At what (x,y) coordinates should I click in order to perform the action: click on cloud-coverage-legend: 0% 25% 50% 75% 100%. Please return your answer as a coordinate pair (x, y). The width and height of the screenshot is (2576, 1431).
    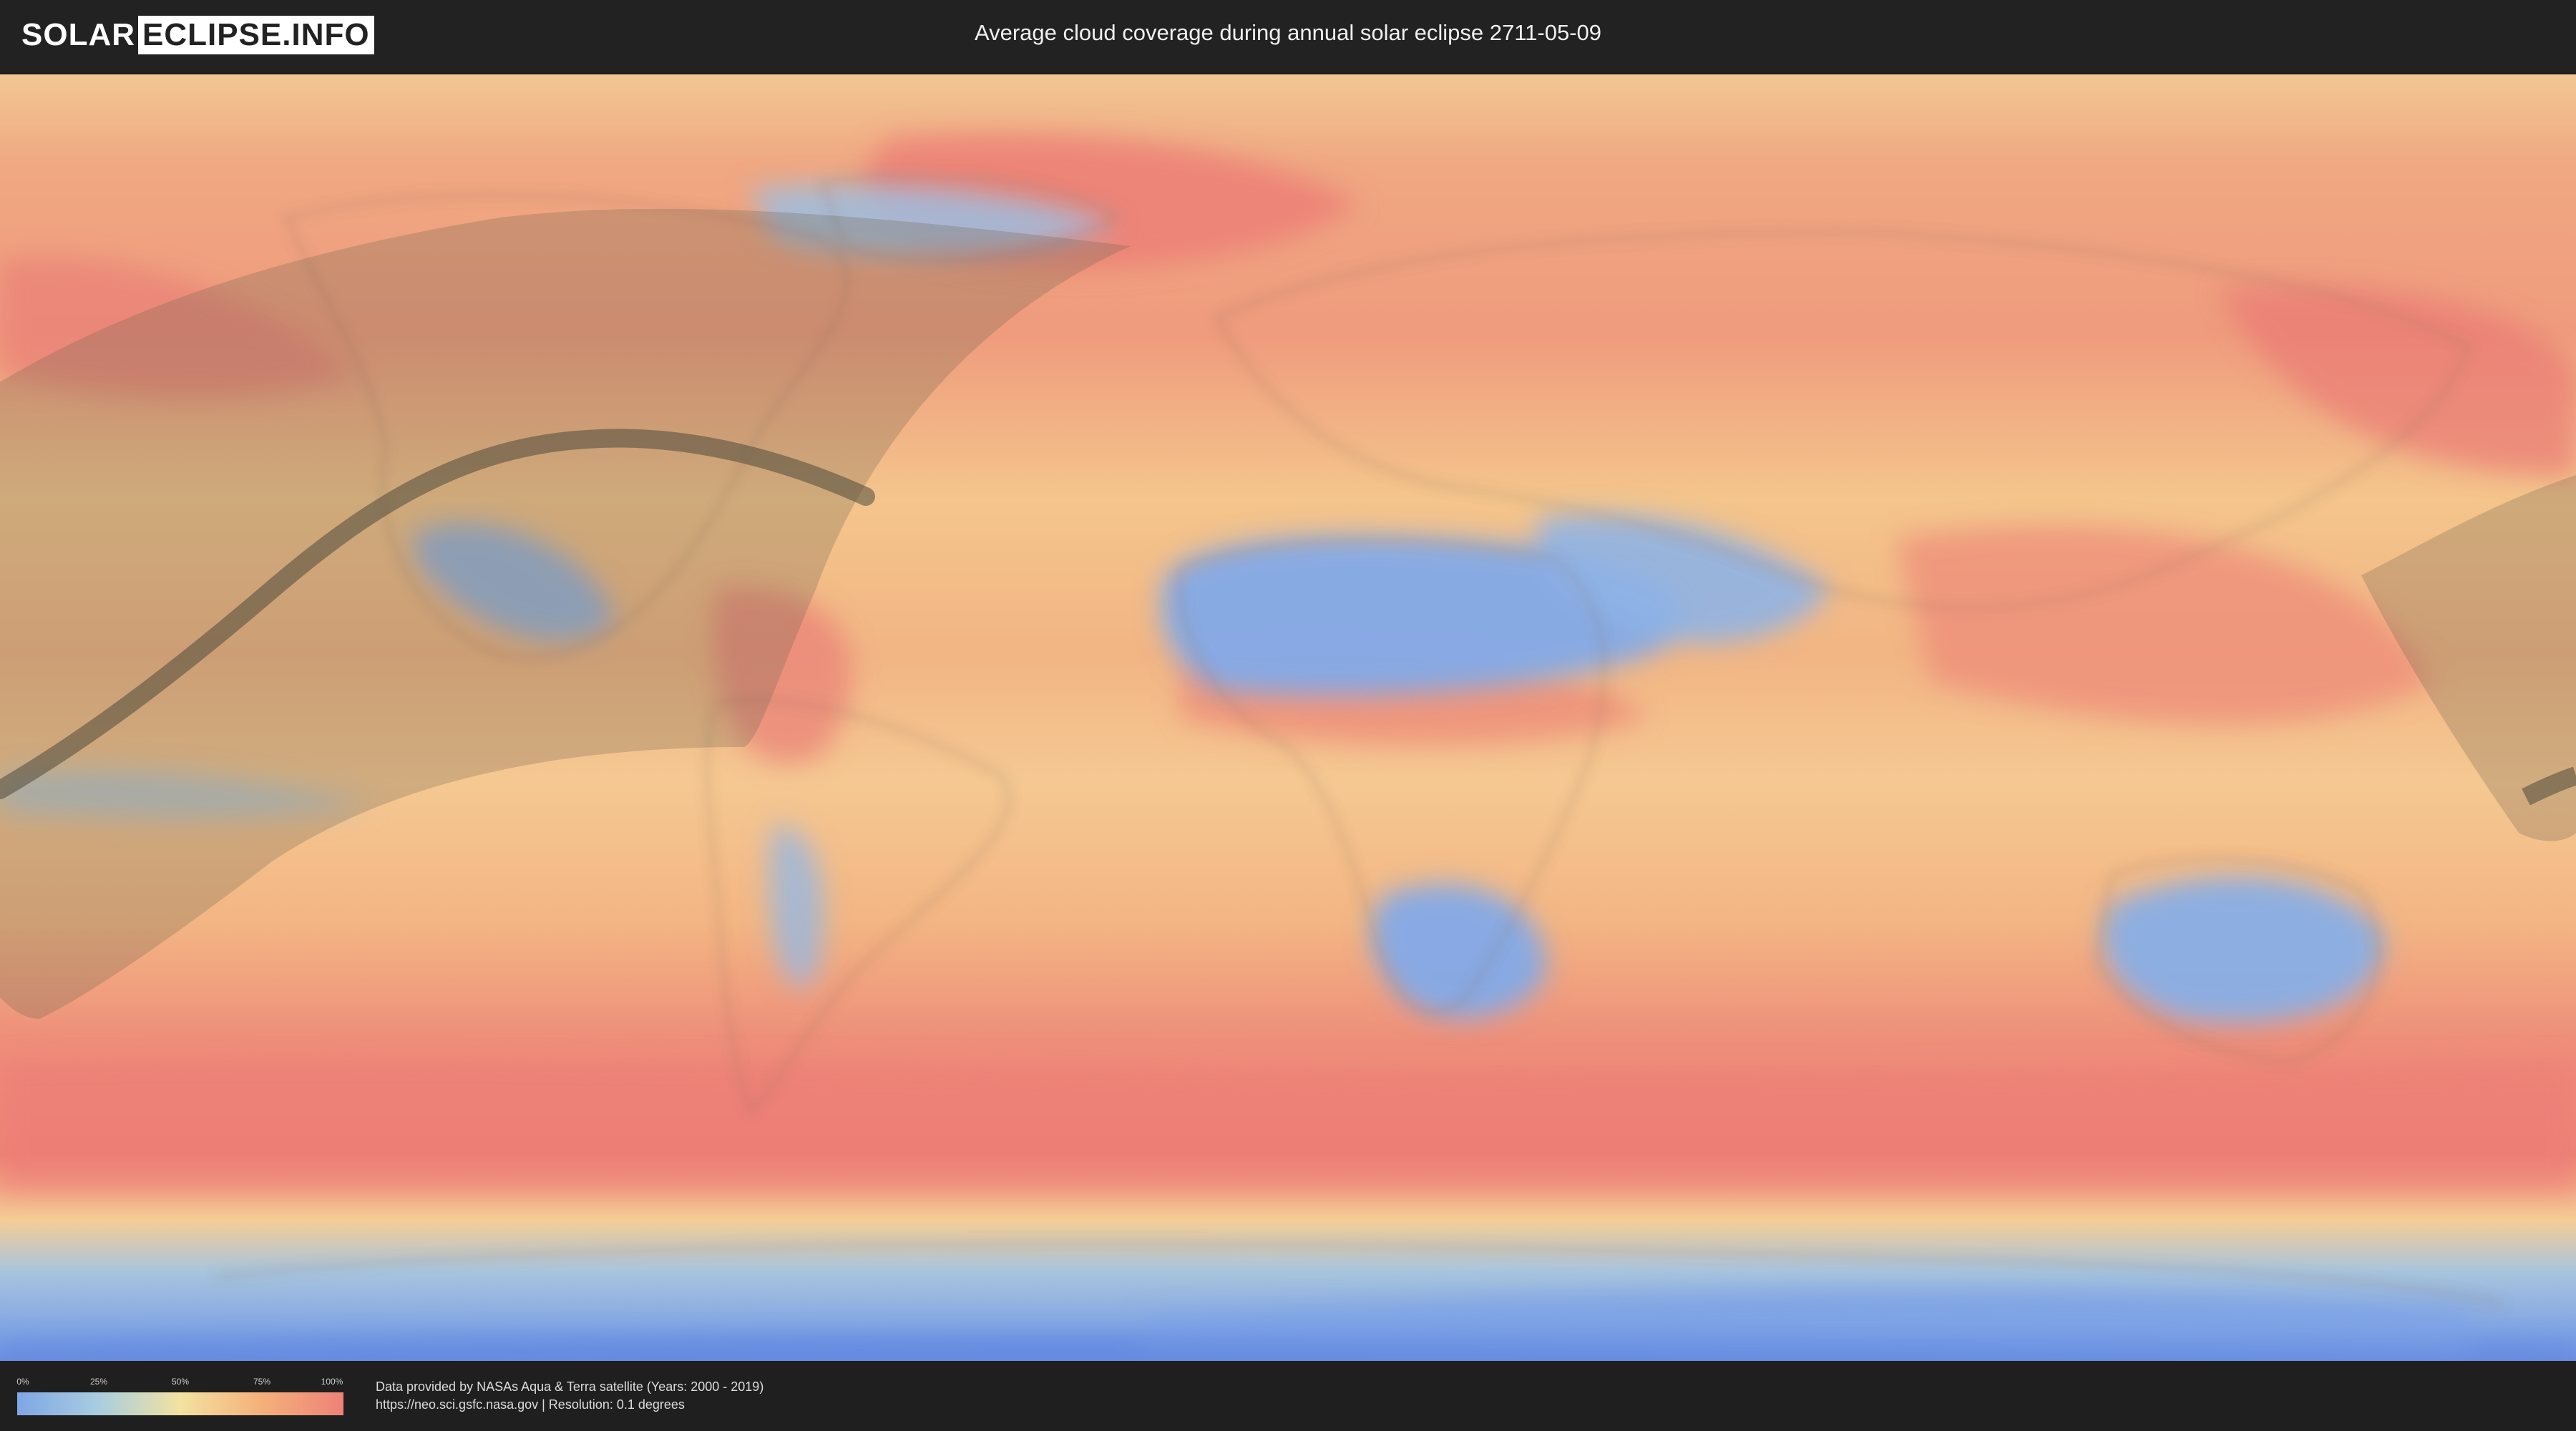
    Looking at the image, I should click on (179, 1396).